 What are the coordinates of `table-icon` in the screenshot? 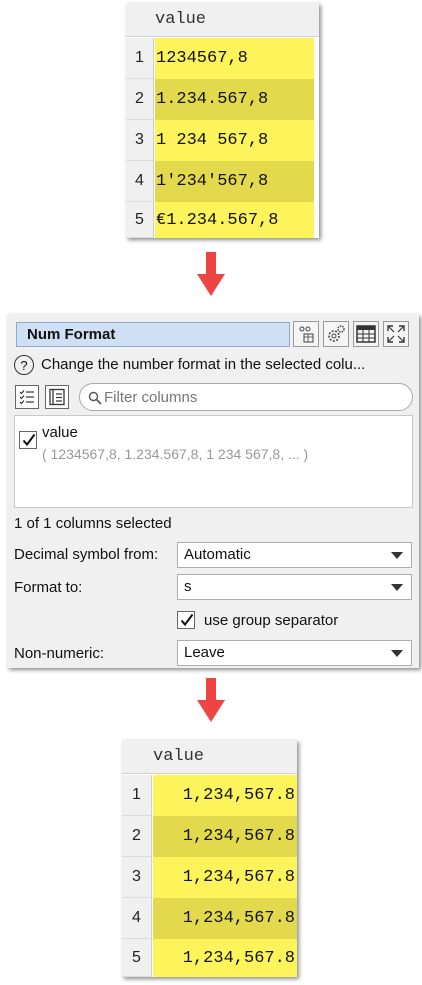 It's located at (366, 334).